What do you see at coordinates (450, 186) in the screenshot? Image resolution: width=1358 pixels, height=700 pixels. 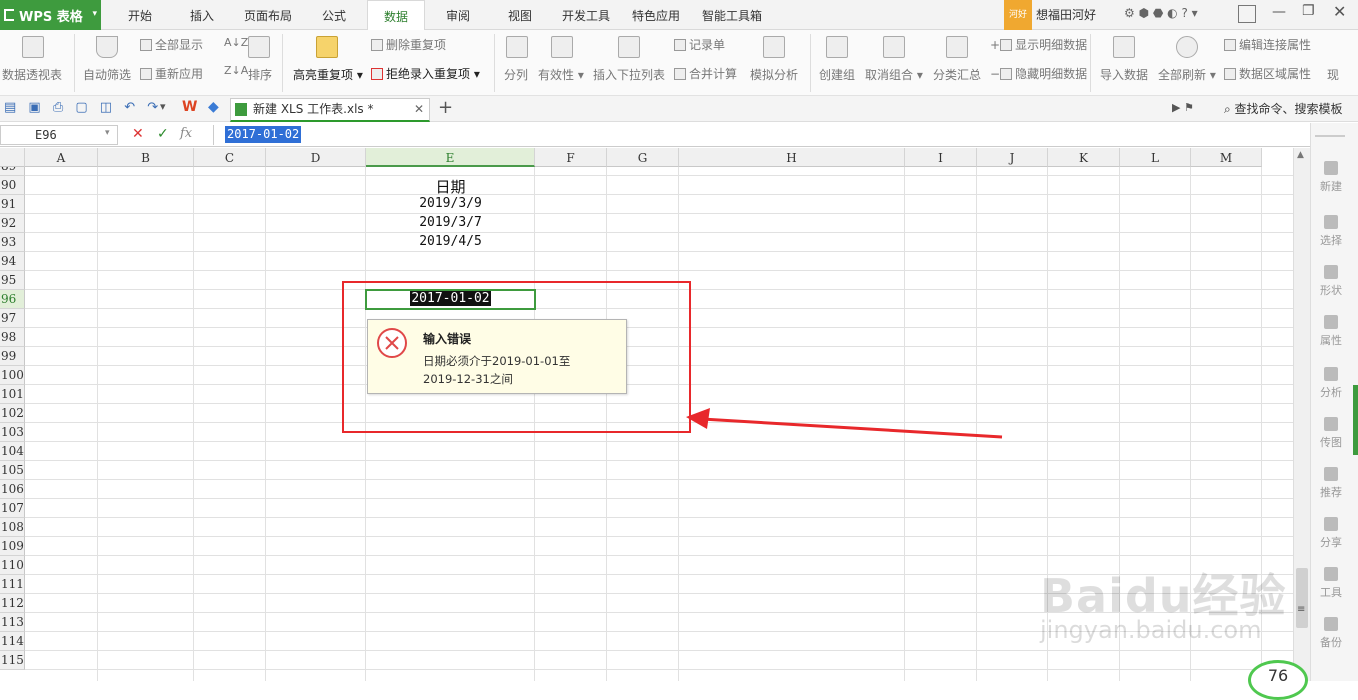 I see `cell-e90: 日期` at bounding box center [450, 186].